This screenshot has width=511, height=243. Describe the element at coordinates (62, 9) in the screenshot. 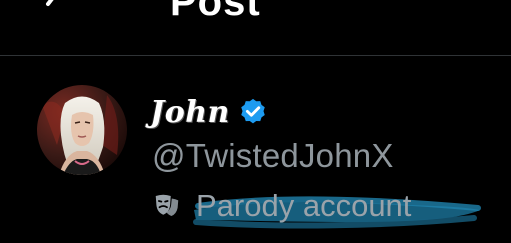

I see `back-arrow-icon` at that location.